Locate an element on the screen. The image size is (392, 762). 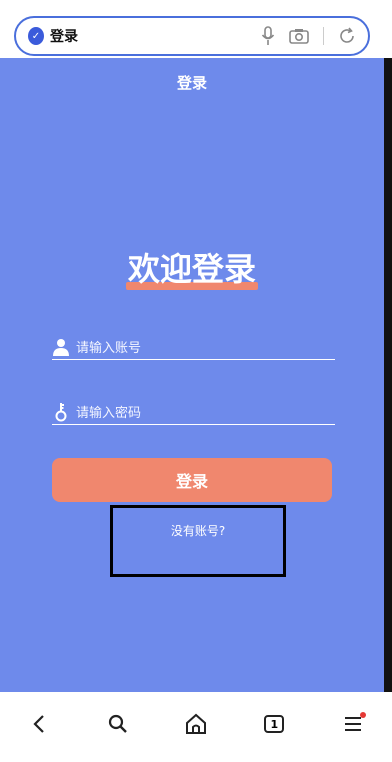
welcome-heading-text: 欢迎登录 is located at coordinates (191, 269).